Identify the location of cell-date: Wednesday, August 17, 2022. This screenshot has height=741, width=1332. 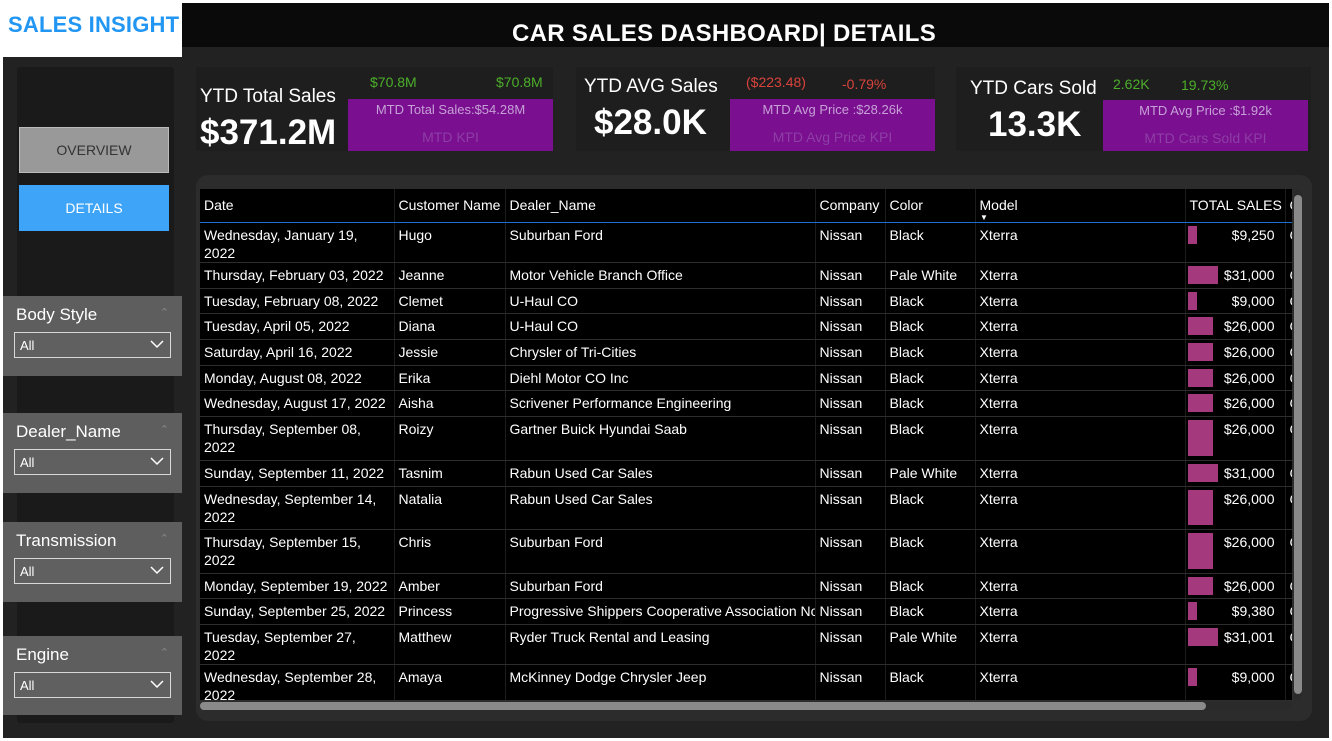
(297, 403).